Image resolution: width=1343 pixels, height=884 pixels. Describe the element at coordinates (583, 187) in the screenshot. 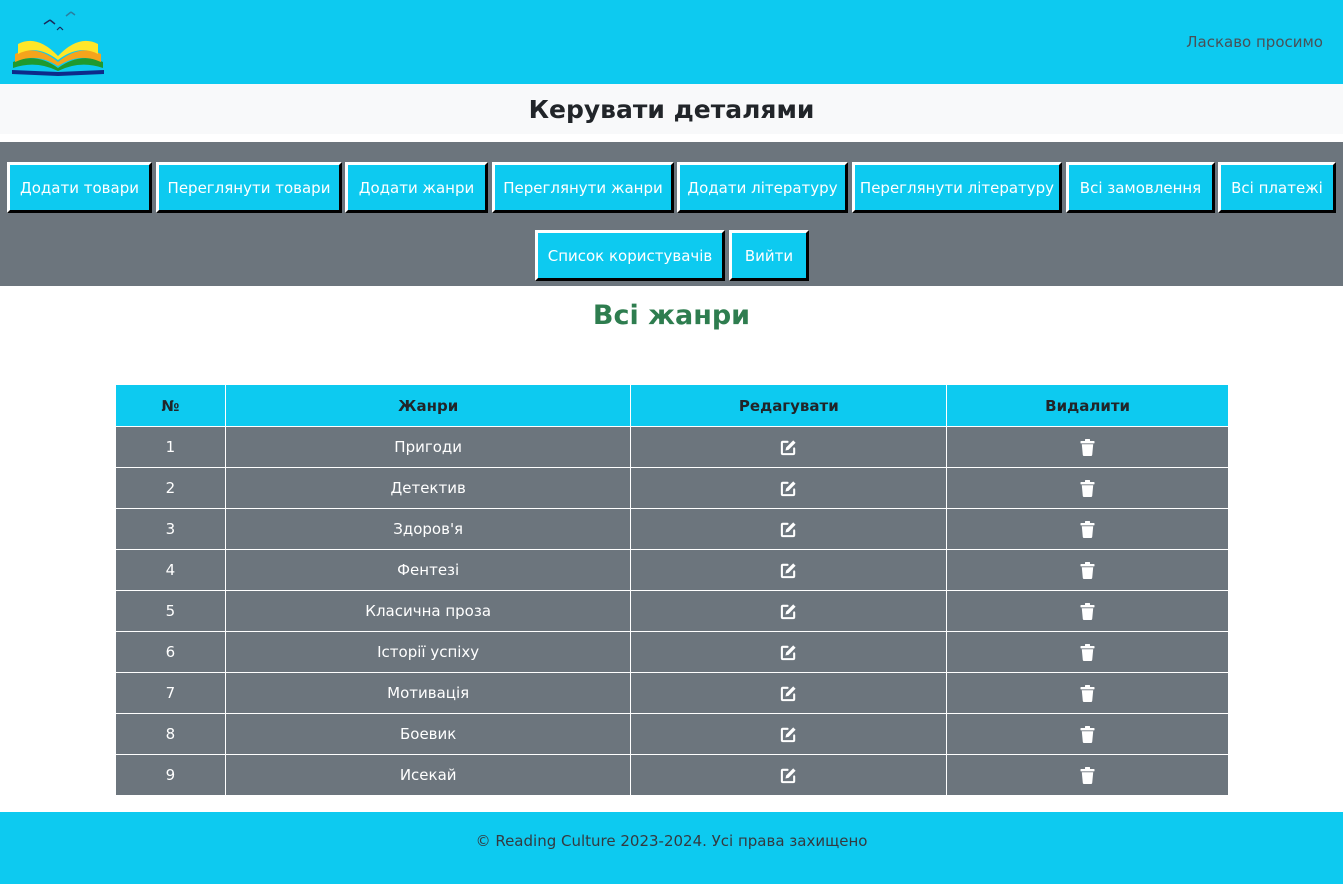

I see `view-genres-button: Переглянути жанри` at that location.